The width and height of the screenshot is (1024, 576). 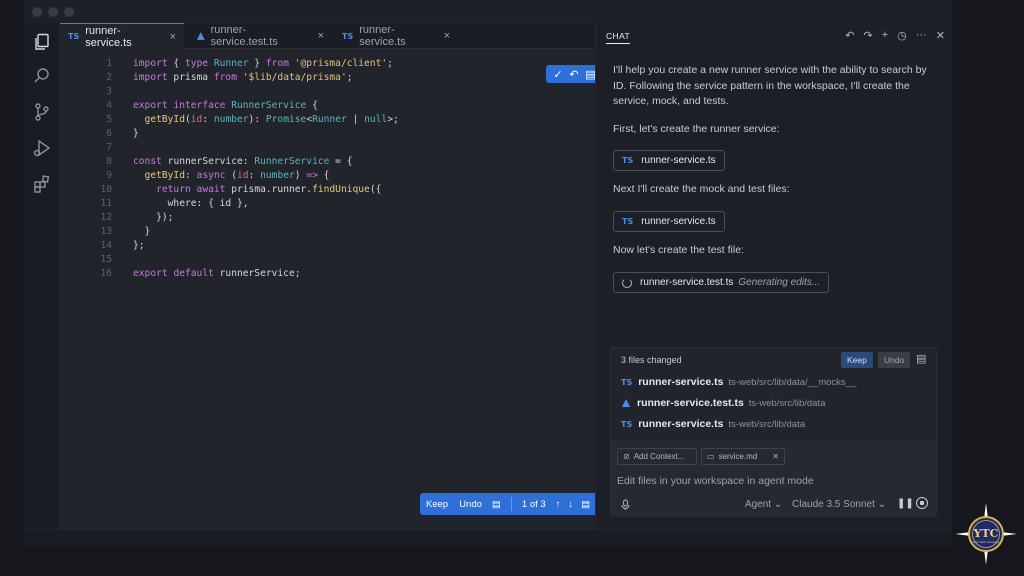 I want to click on next-change-icon: ↓, so click(x=570, y=504).